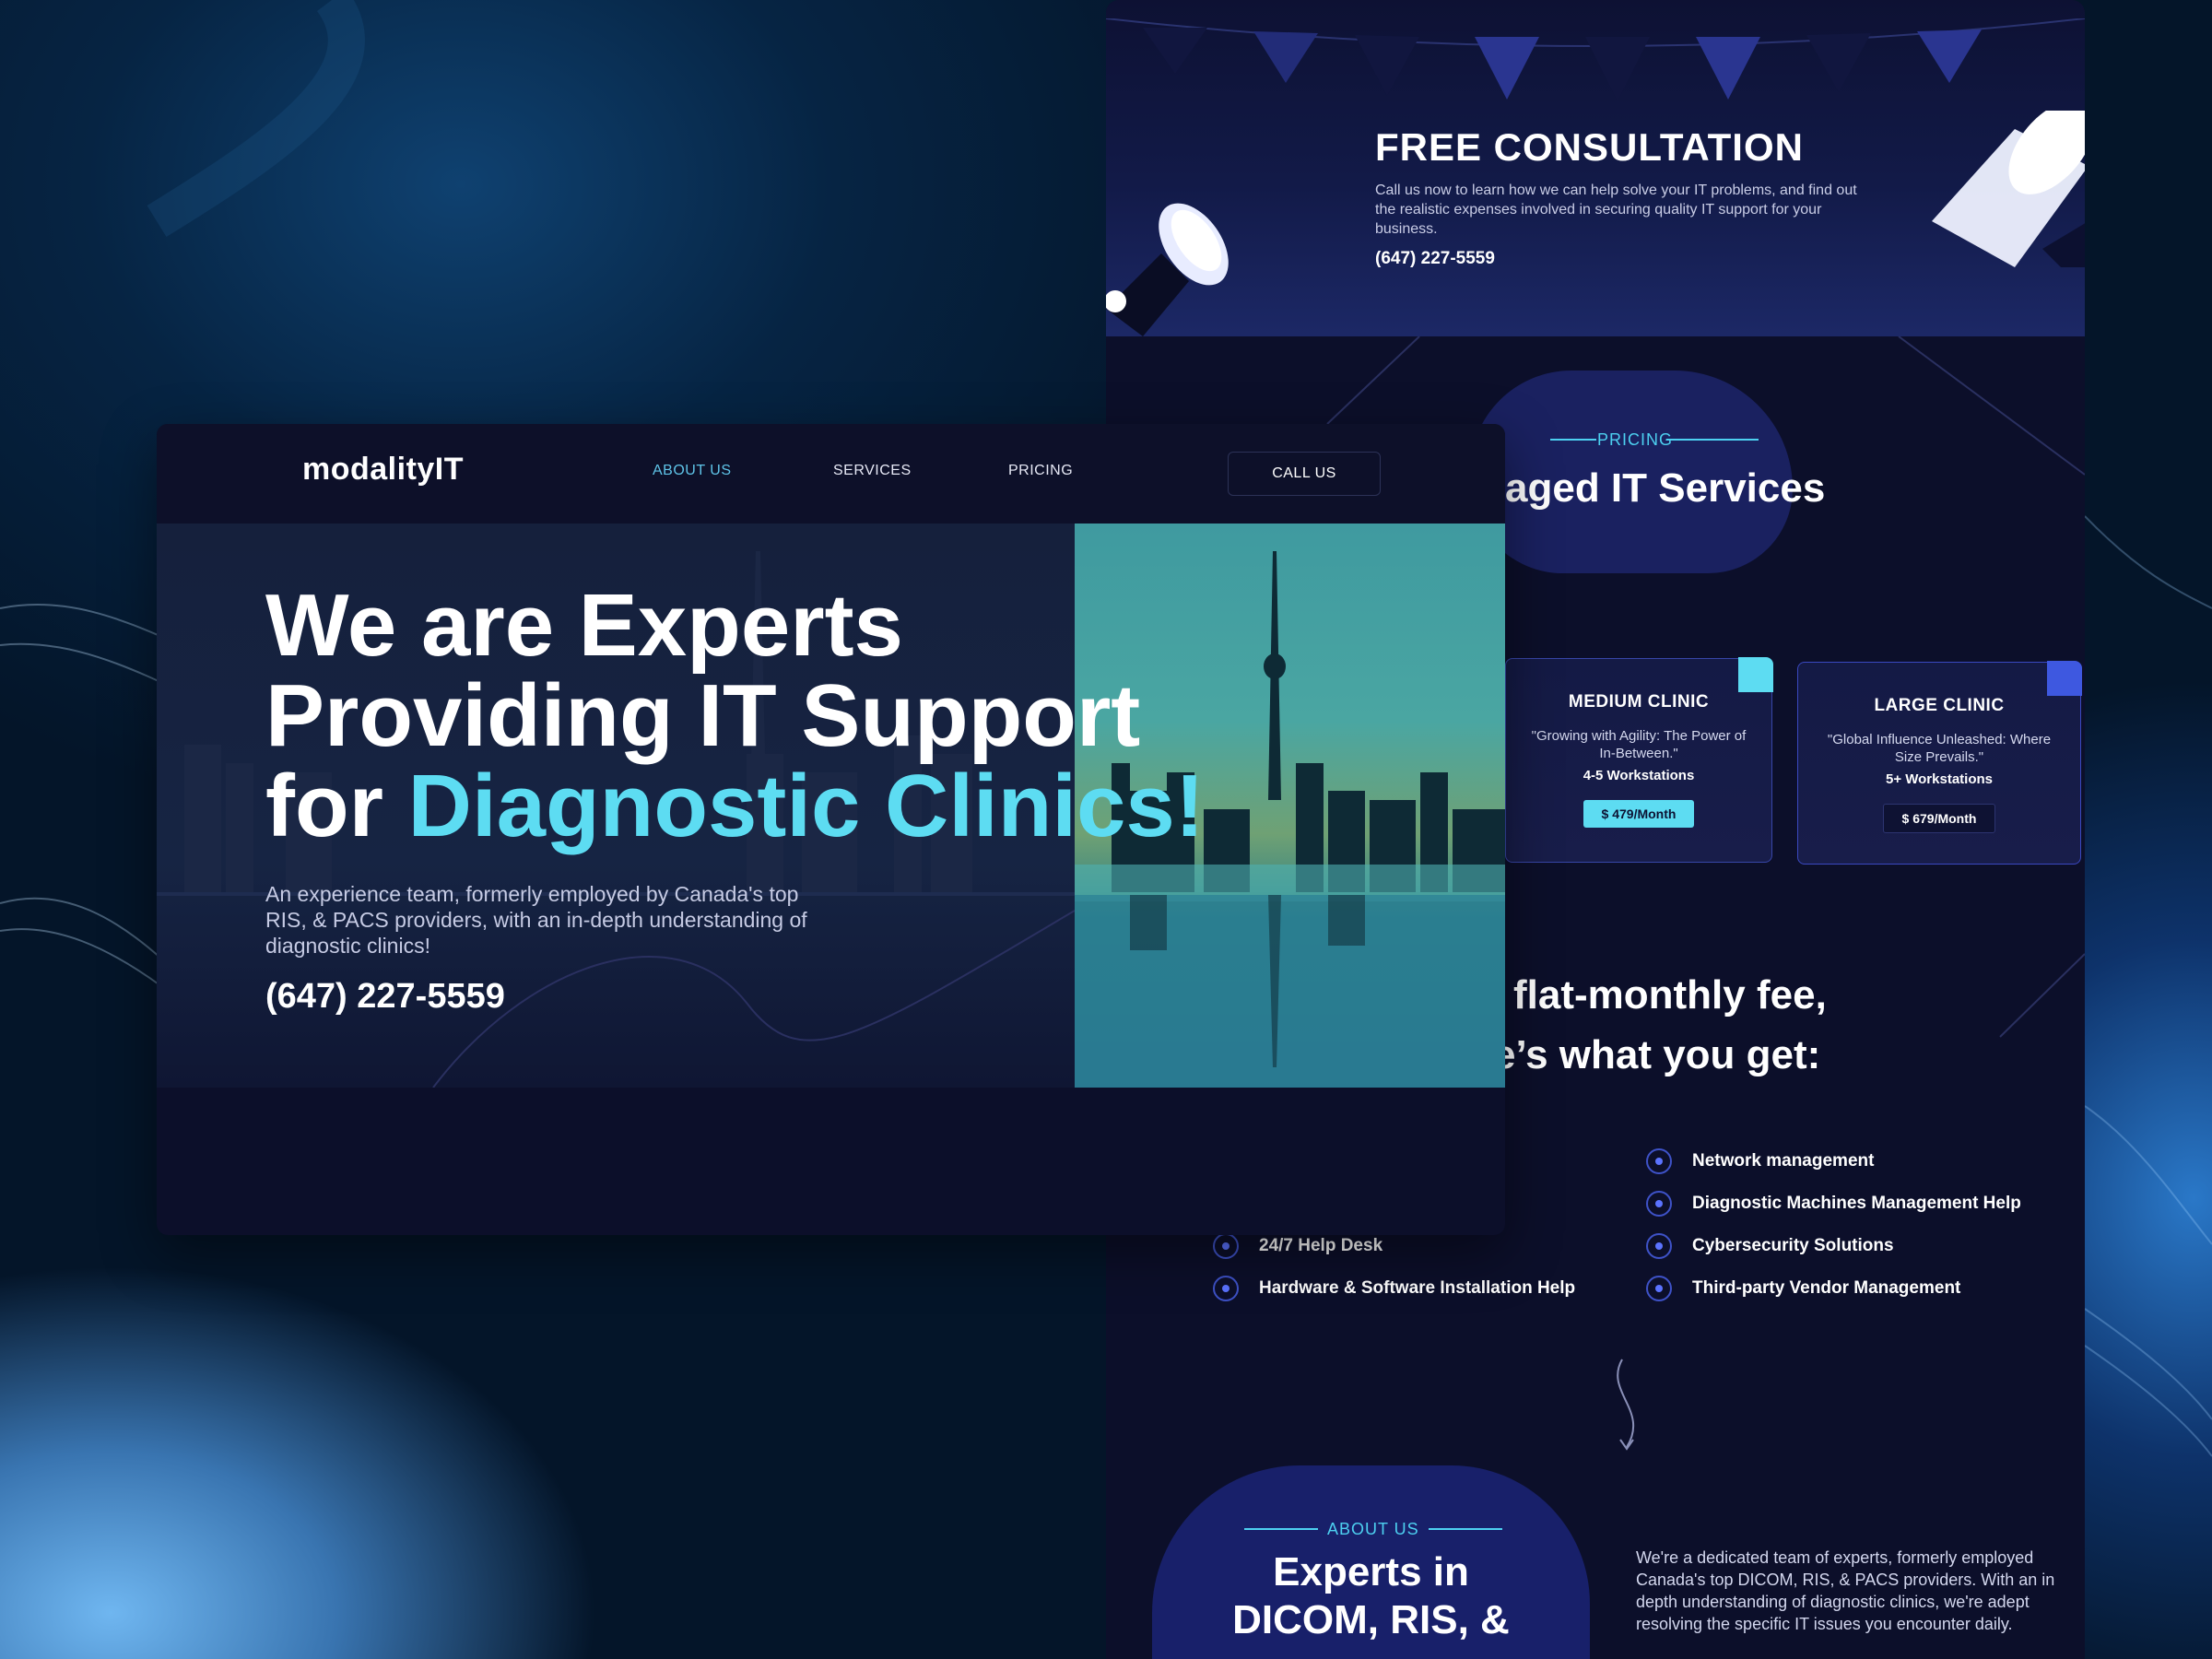 The height and width of the screenshot is (1659, 2212). What do you see at coordinates (1304, 474) in the screenshot?
I see `call-us-button: CALL US` at bounding box center [1304, 474].